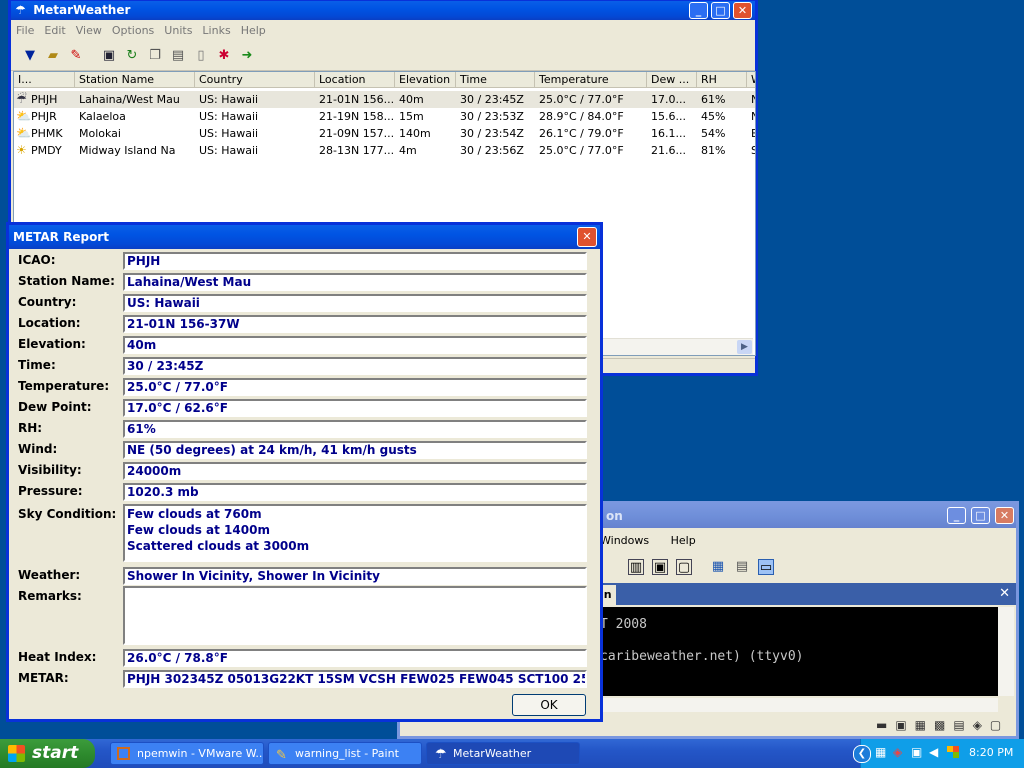 The height and width of the screenshot is (768, 1024). I want to click on rh-field: 61%, so click(355, 429).